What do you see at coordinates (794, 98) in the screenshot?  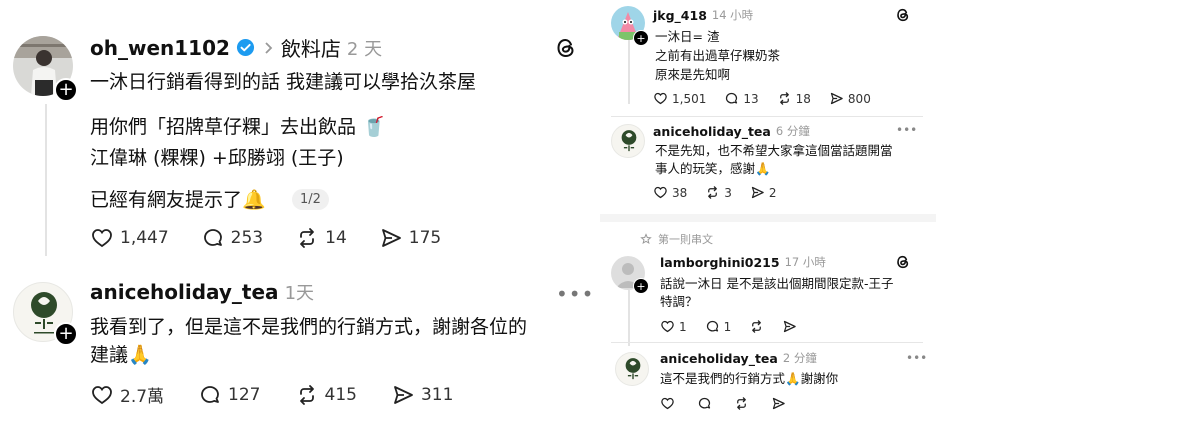 I see `repost-button: 18` at bounding box center [794, 98].